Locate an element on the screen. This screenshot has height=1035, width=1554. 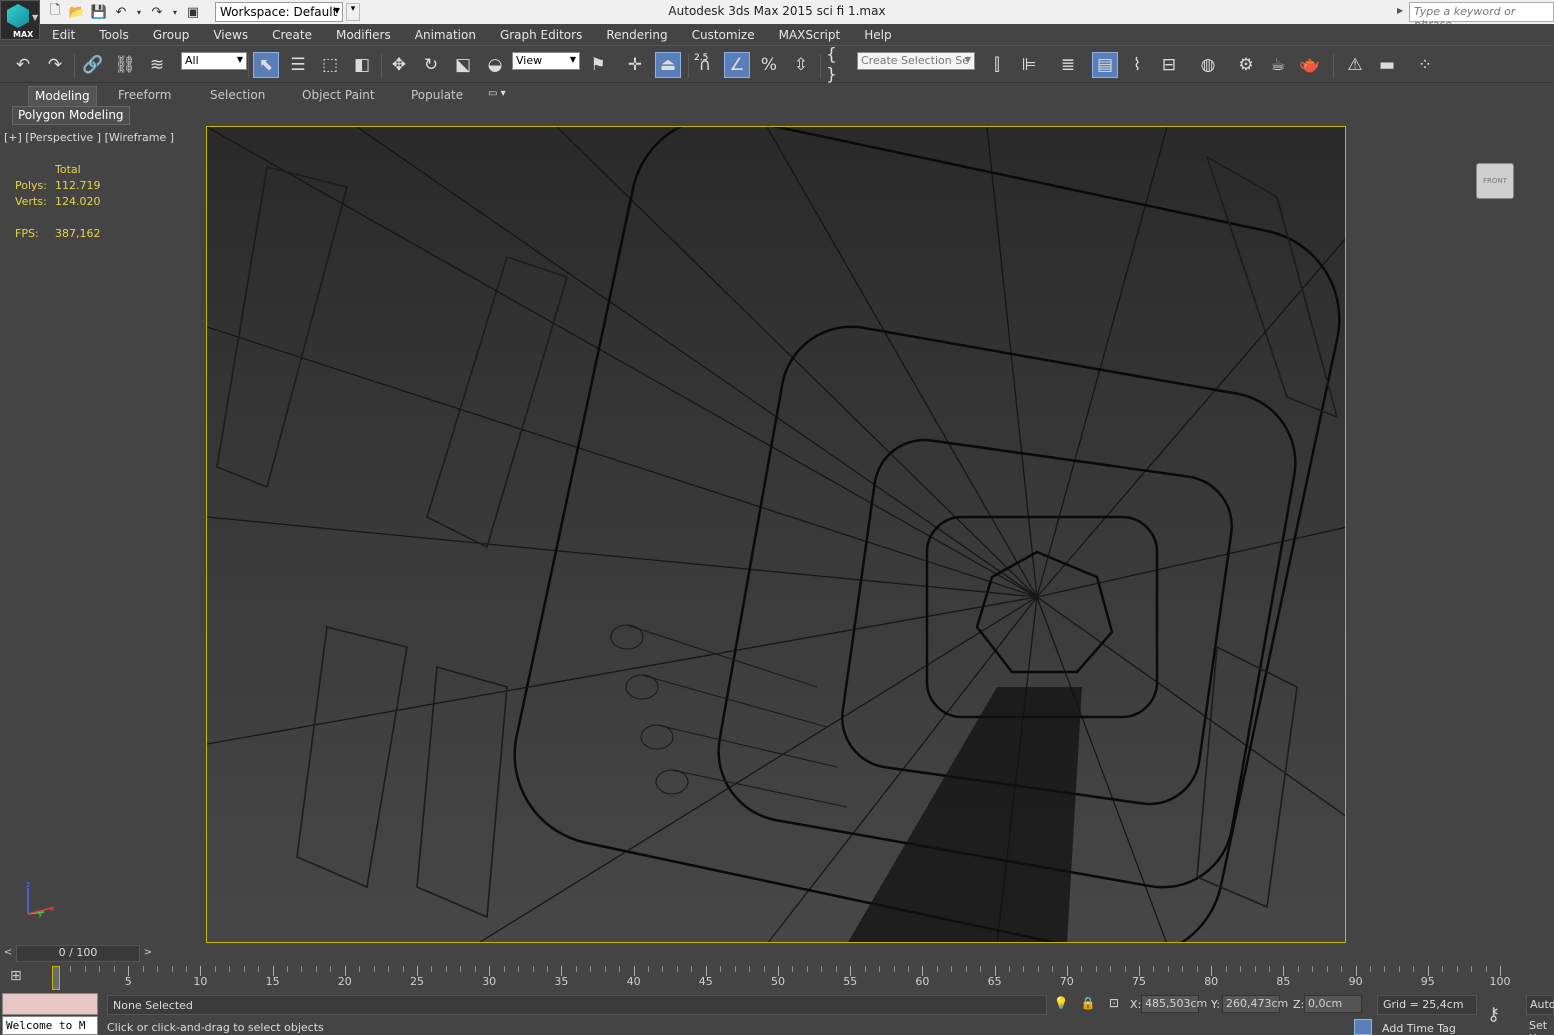
expand-search-icon: ▶ is located at coordinates (1402, 12).